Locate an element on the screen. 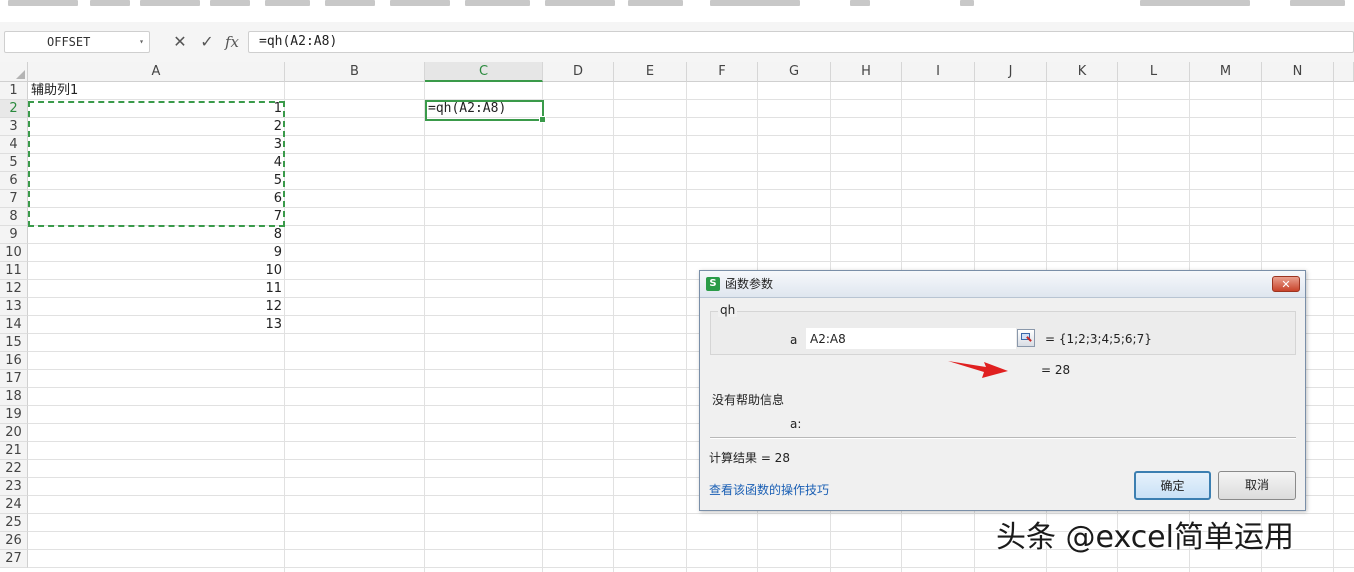 This screenshot has width=1354, height=572. row-header-1: 1 is located at coordinates (14, 91).